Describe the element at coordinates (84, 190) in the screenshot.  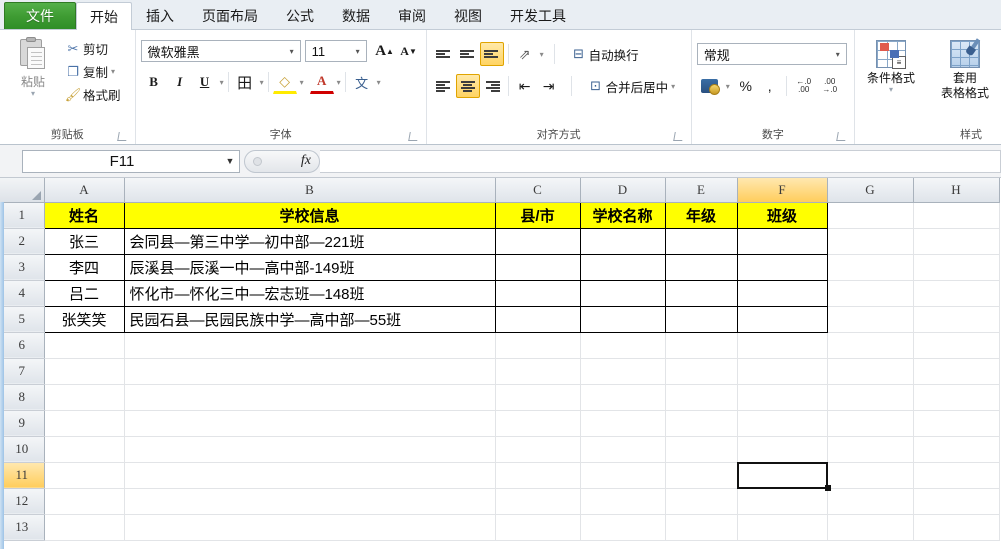
I see `column-header-a: A` at that location.